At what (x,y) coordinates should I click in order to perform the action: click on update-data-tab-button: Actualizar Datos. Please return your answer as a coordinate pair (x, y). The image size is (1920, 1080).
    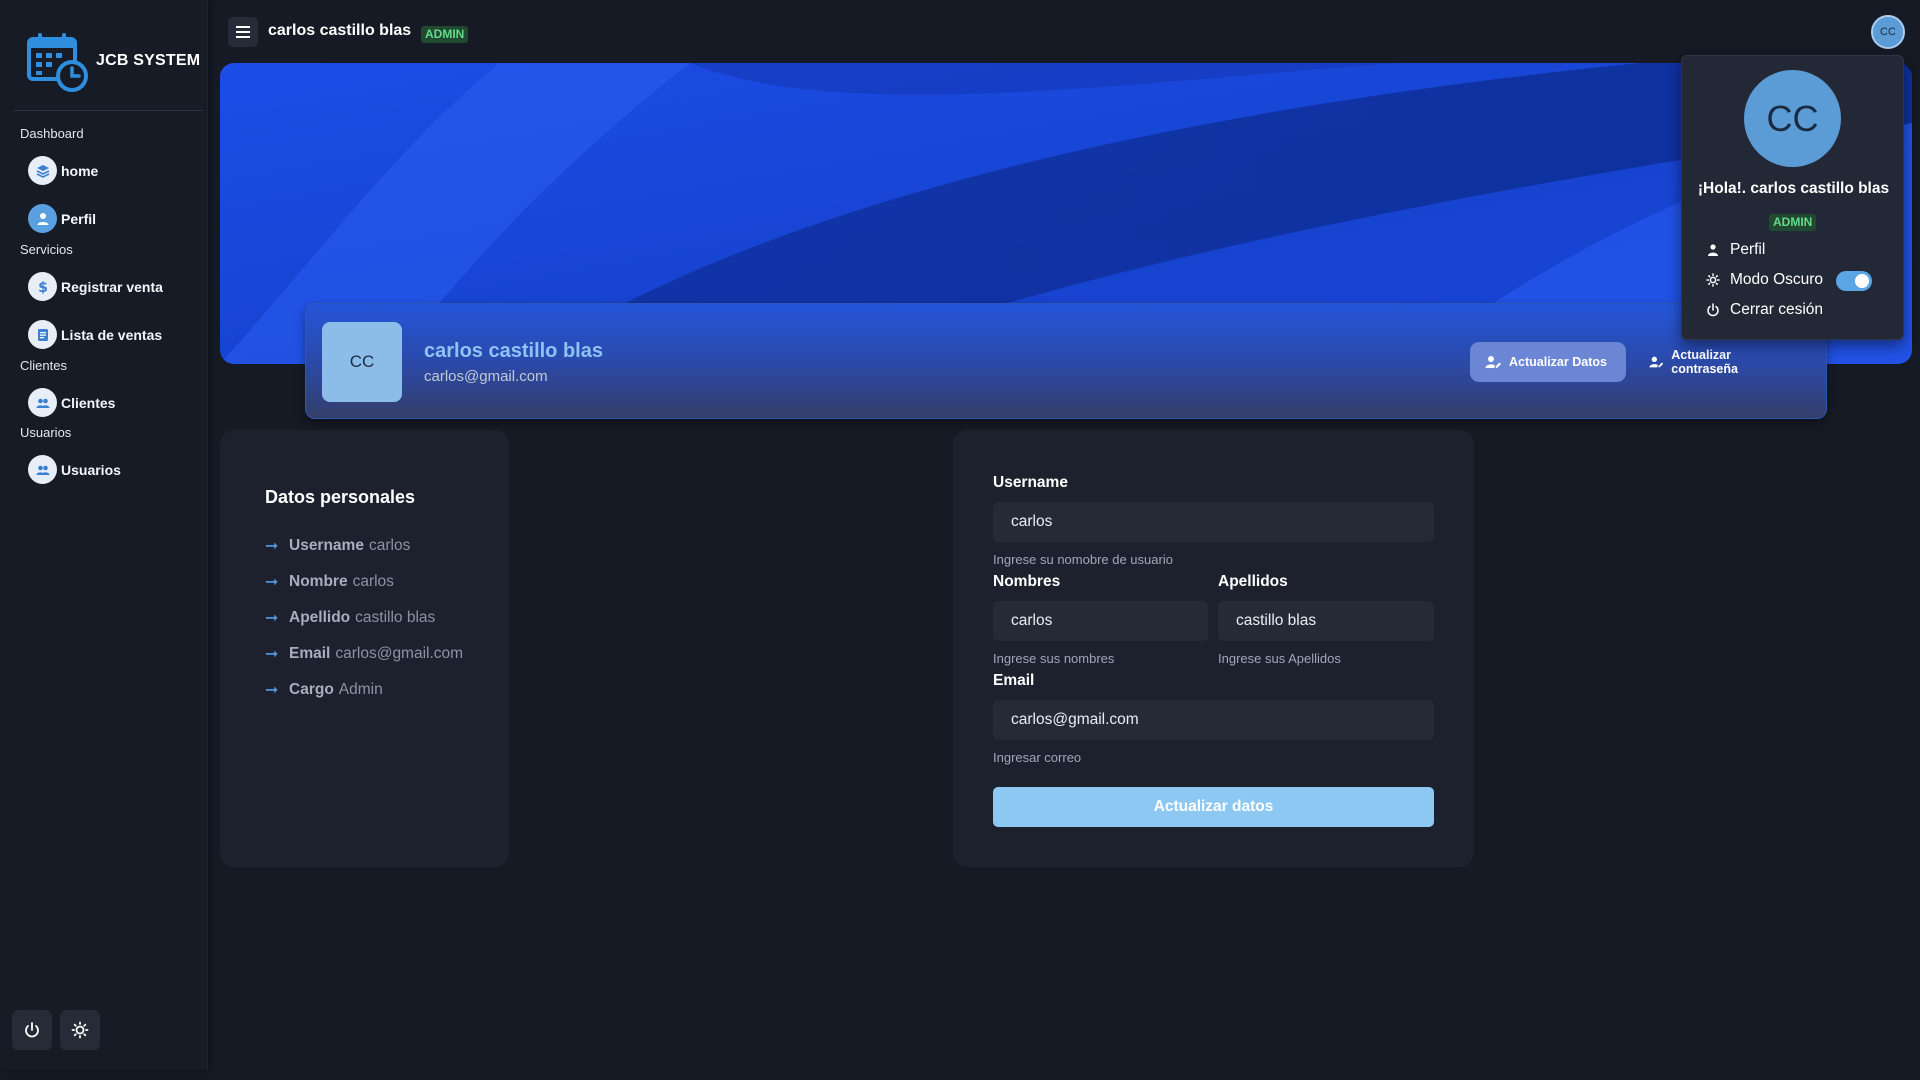
    Looking at the image, I should click on (1548, 362).